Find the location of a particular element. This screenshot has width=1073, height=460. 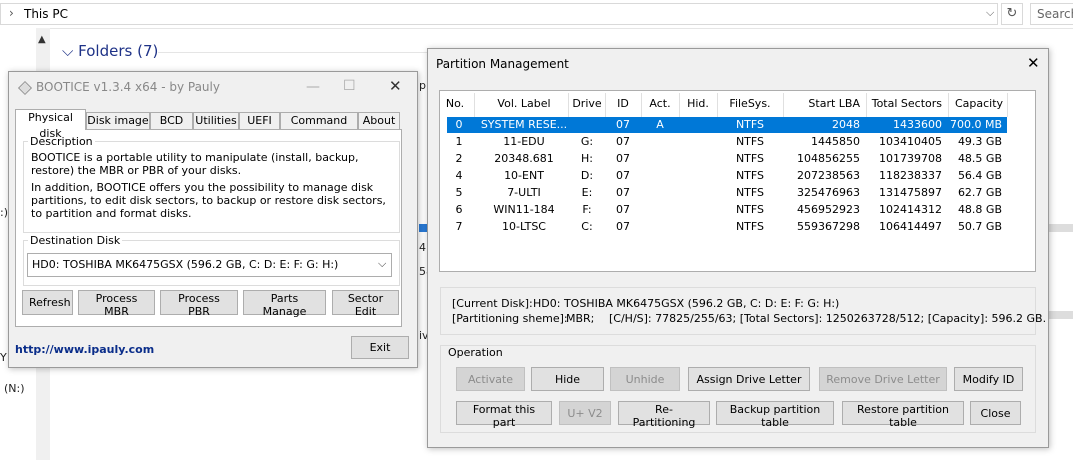

background-text: (N:) is located at coordinates (14, 388).